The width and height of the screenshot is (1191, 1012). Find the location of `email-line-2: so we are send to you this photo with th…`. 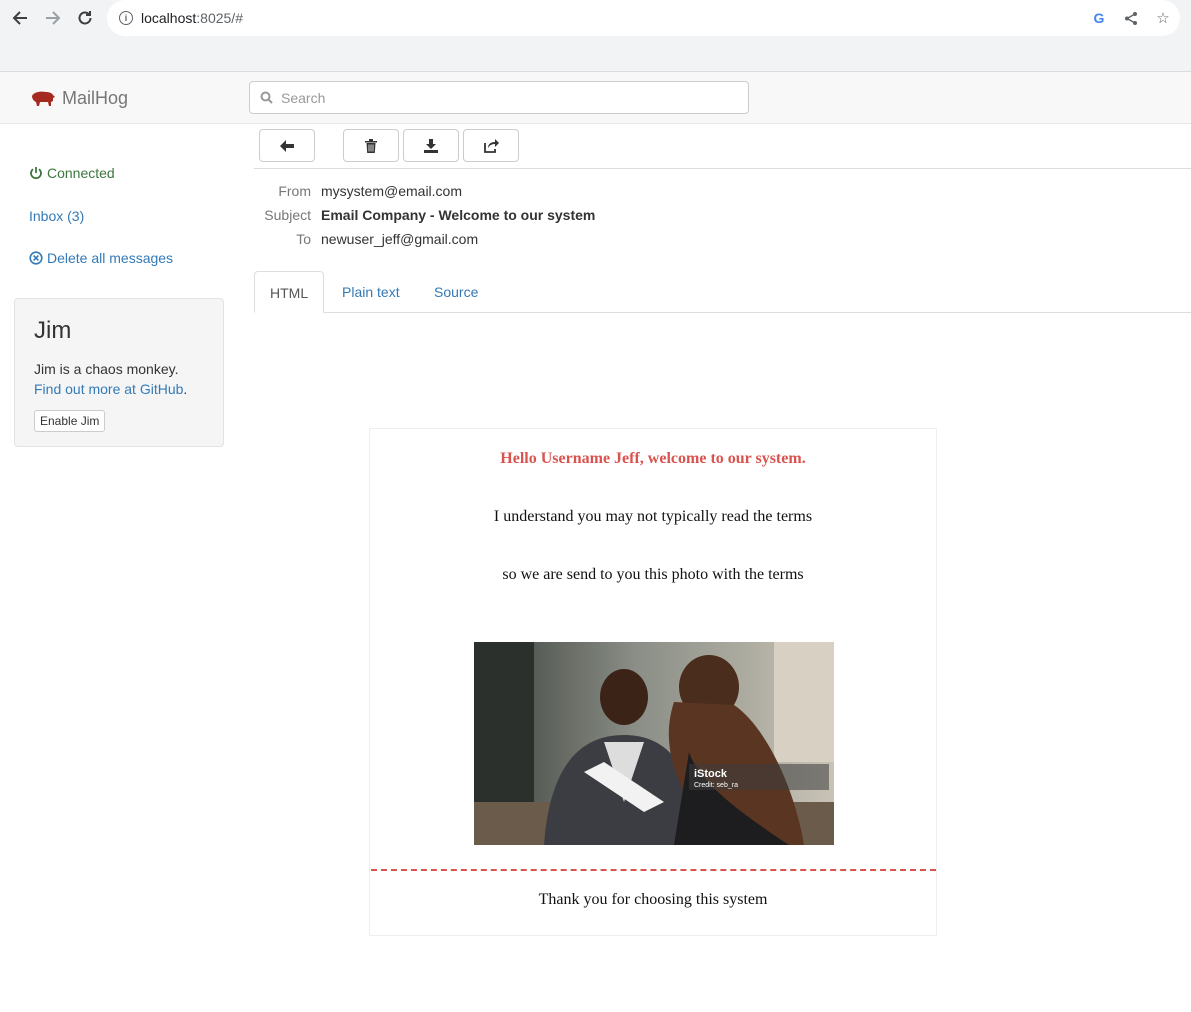

email-line-2: so we are send to you this photo with th… is located at coordinates (653, 574).